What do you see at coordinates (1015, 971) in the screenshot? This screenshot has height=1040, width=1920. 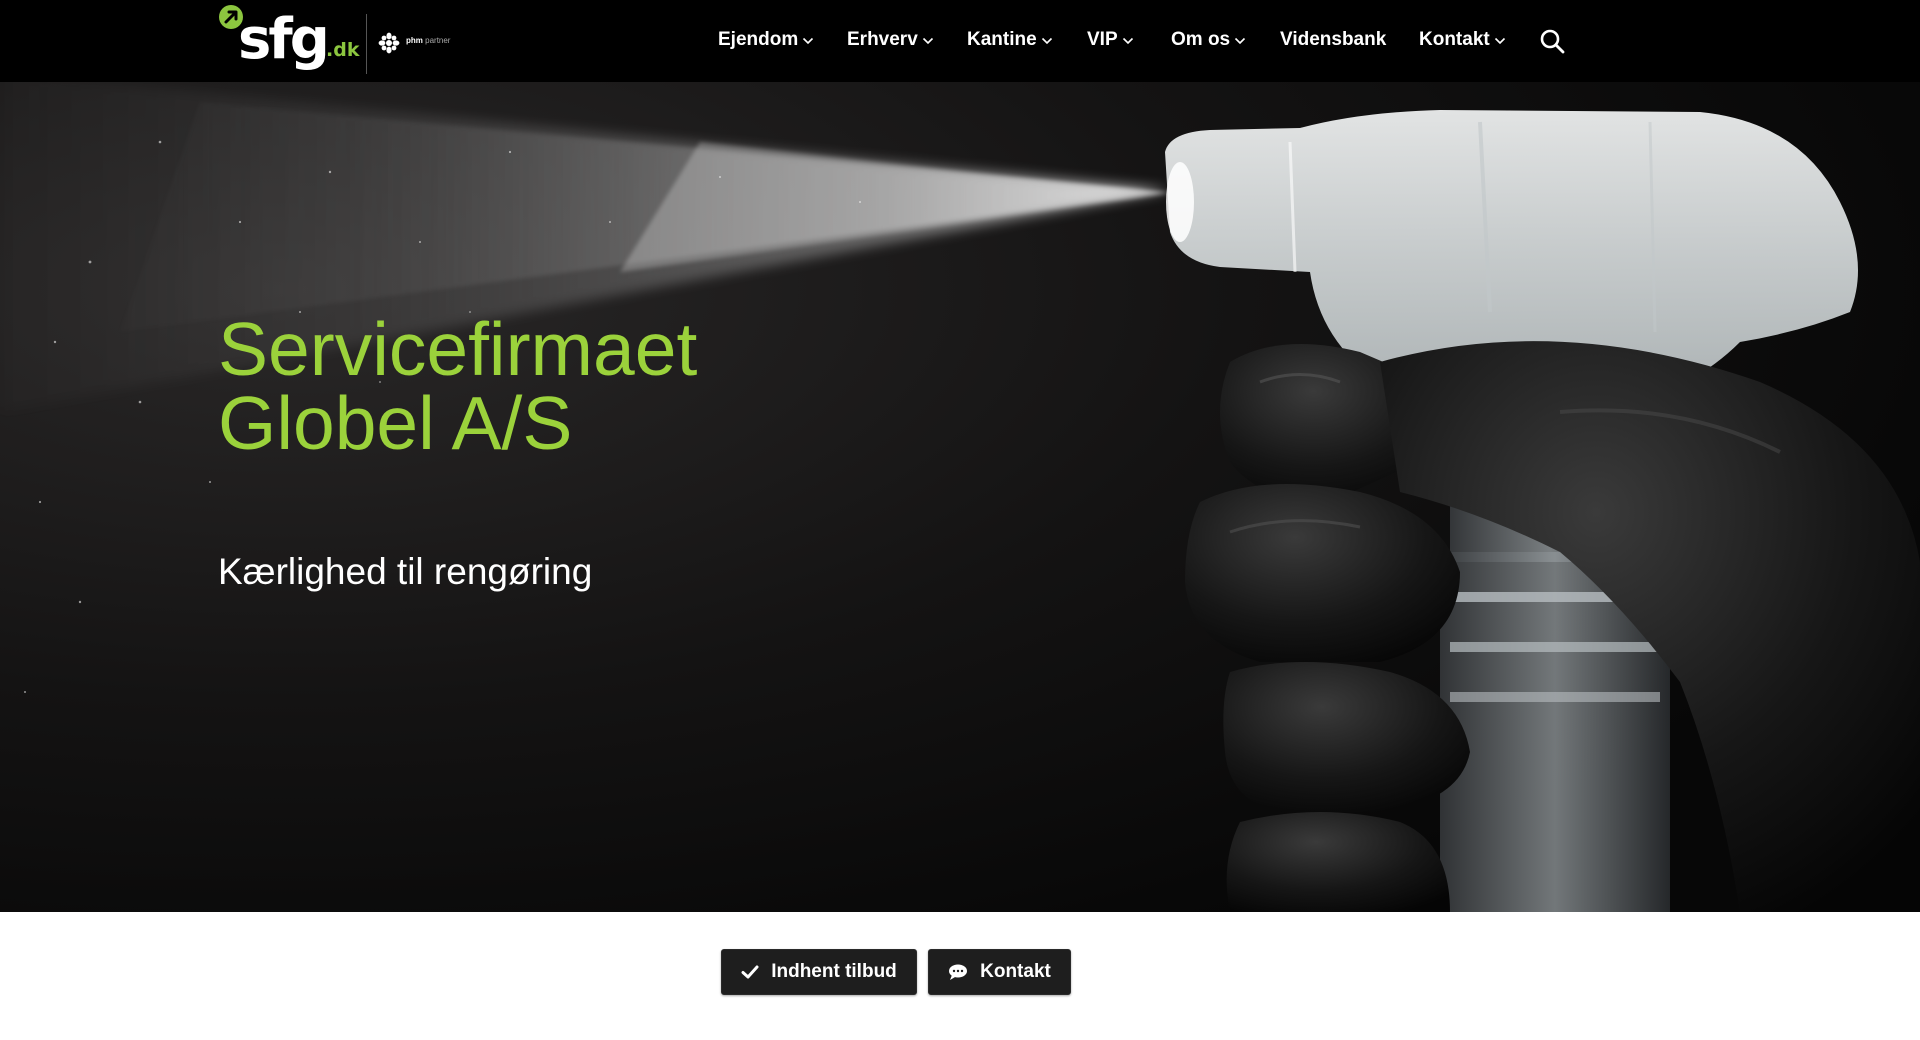 I see `contact-label: Kontakt` at bounding box center [1015, 971].